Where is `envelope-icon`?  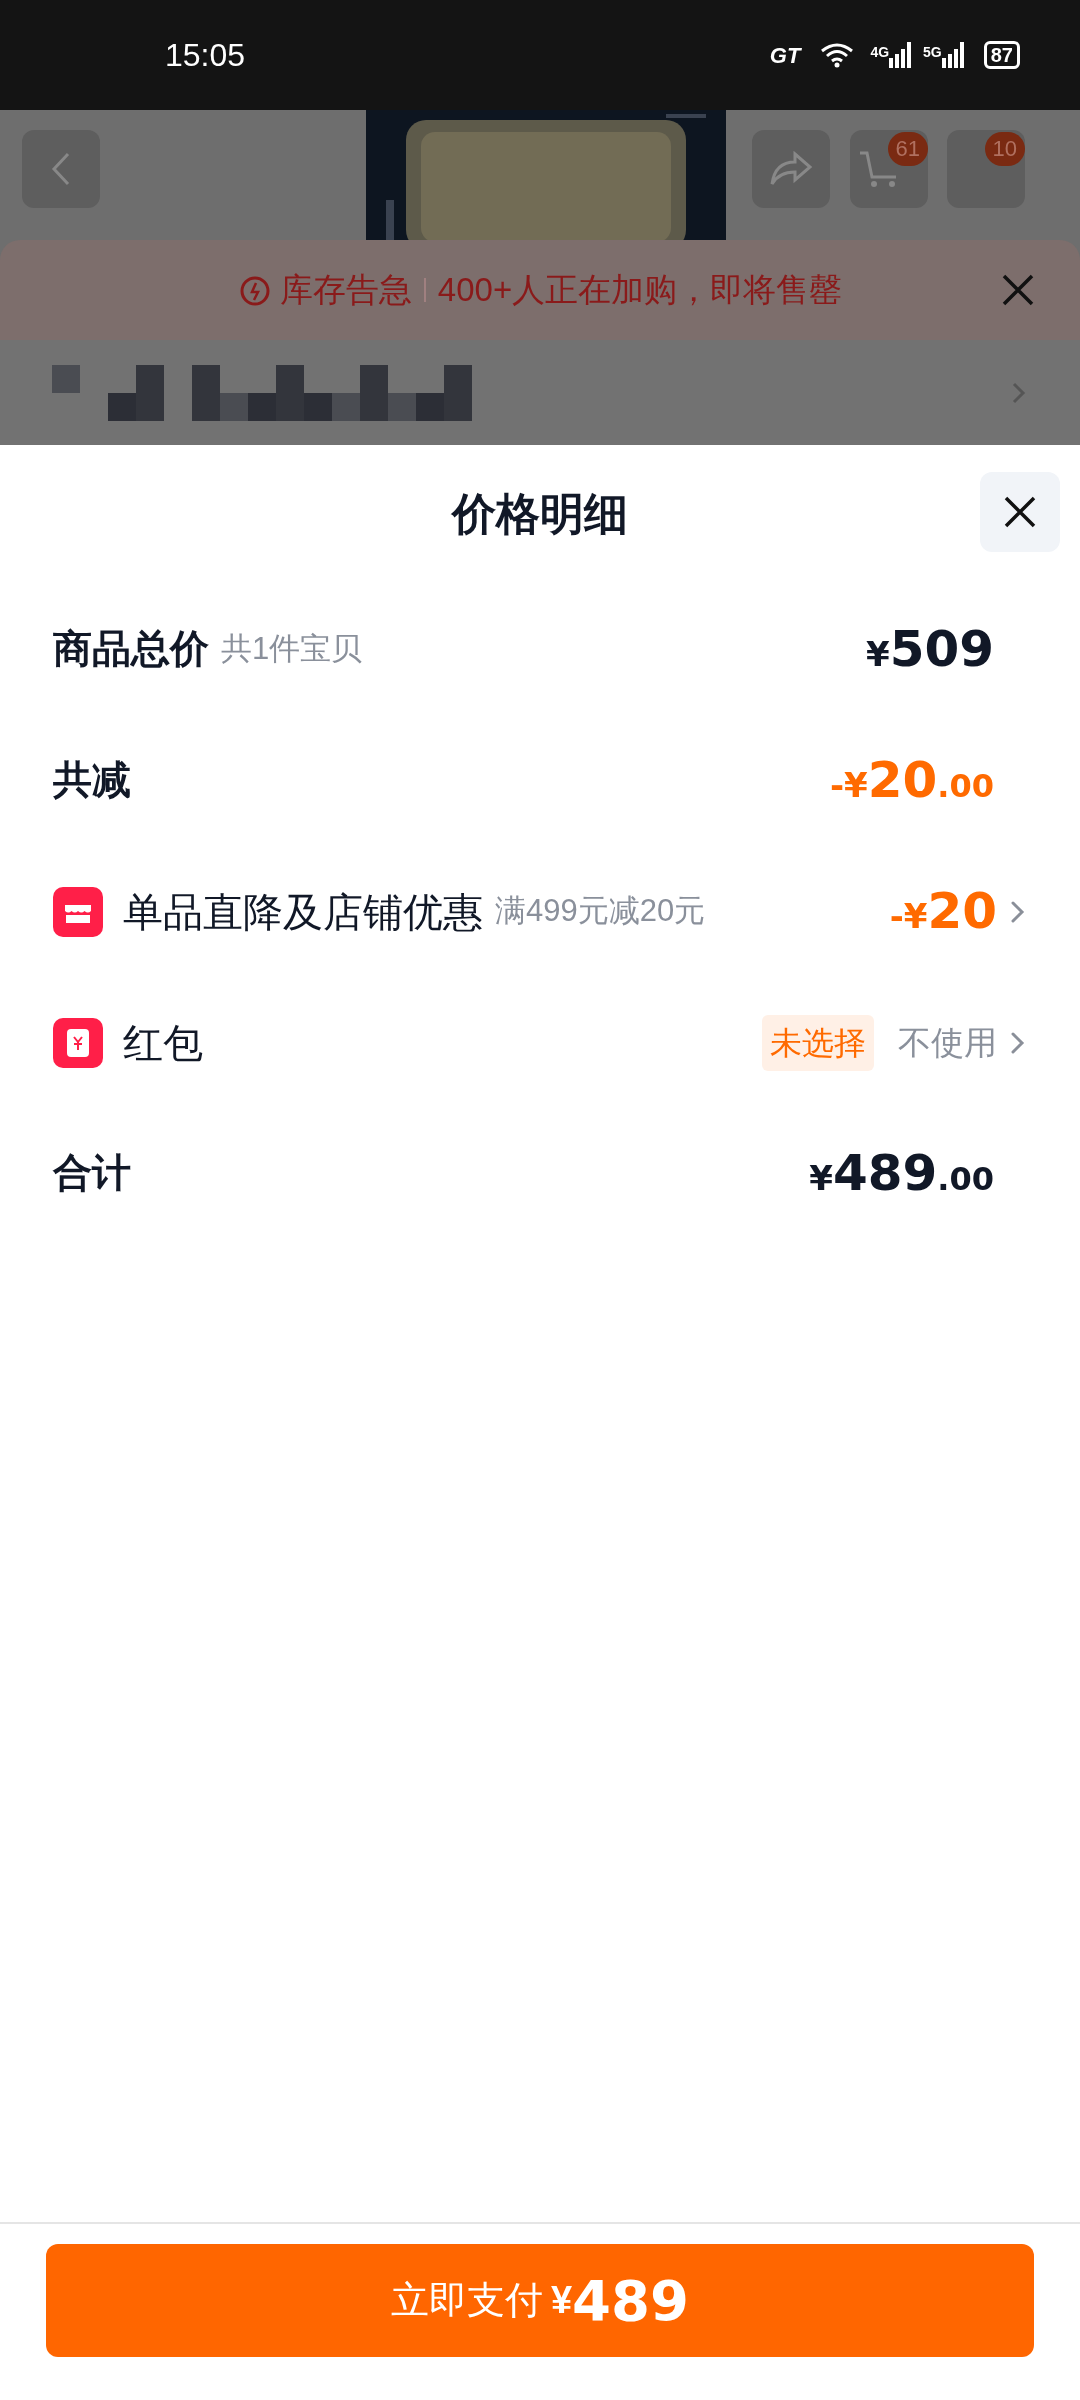
envelope-icon is located at coordinates (78, 1042).